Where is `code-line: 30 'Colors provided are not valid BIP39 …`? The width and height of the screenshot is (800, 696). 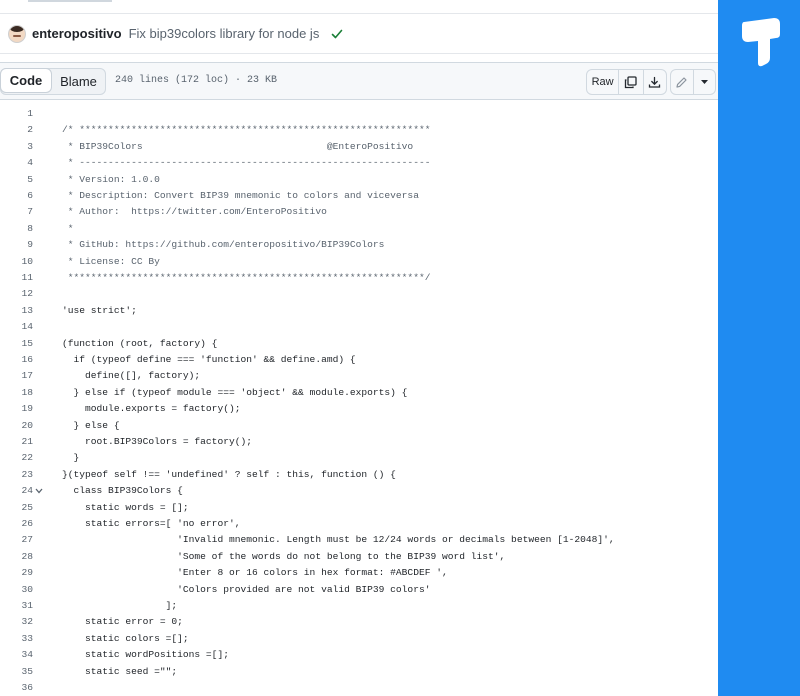 code-line: 30 'Colors provided are not valid BIP39 … is located at coordinates (359, 590).